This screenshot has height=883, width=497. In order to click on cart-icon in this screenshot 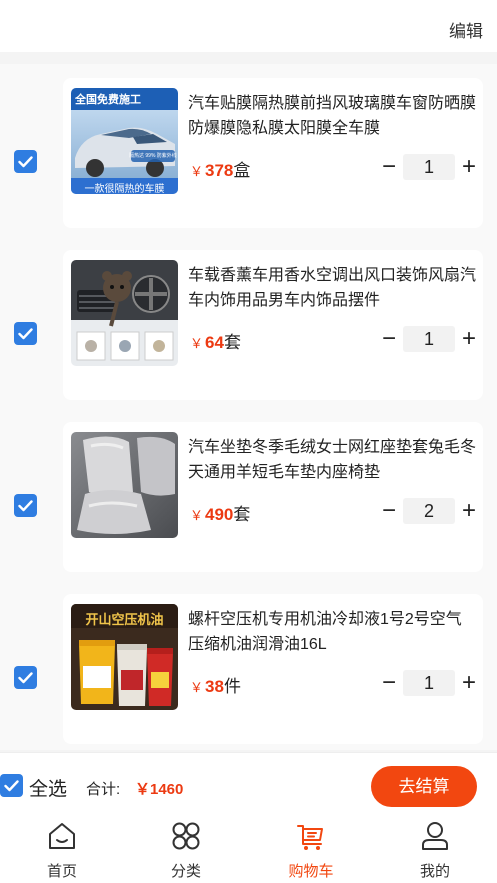, I will do `click(310, 837)`.